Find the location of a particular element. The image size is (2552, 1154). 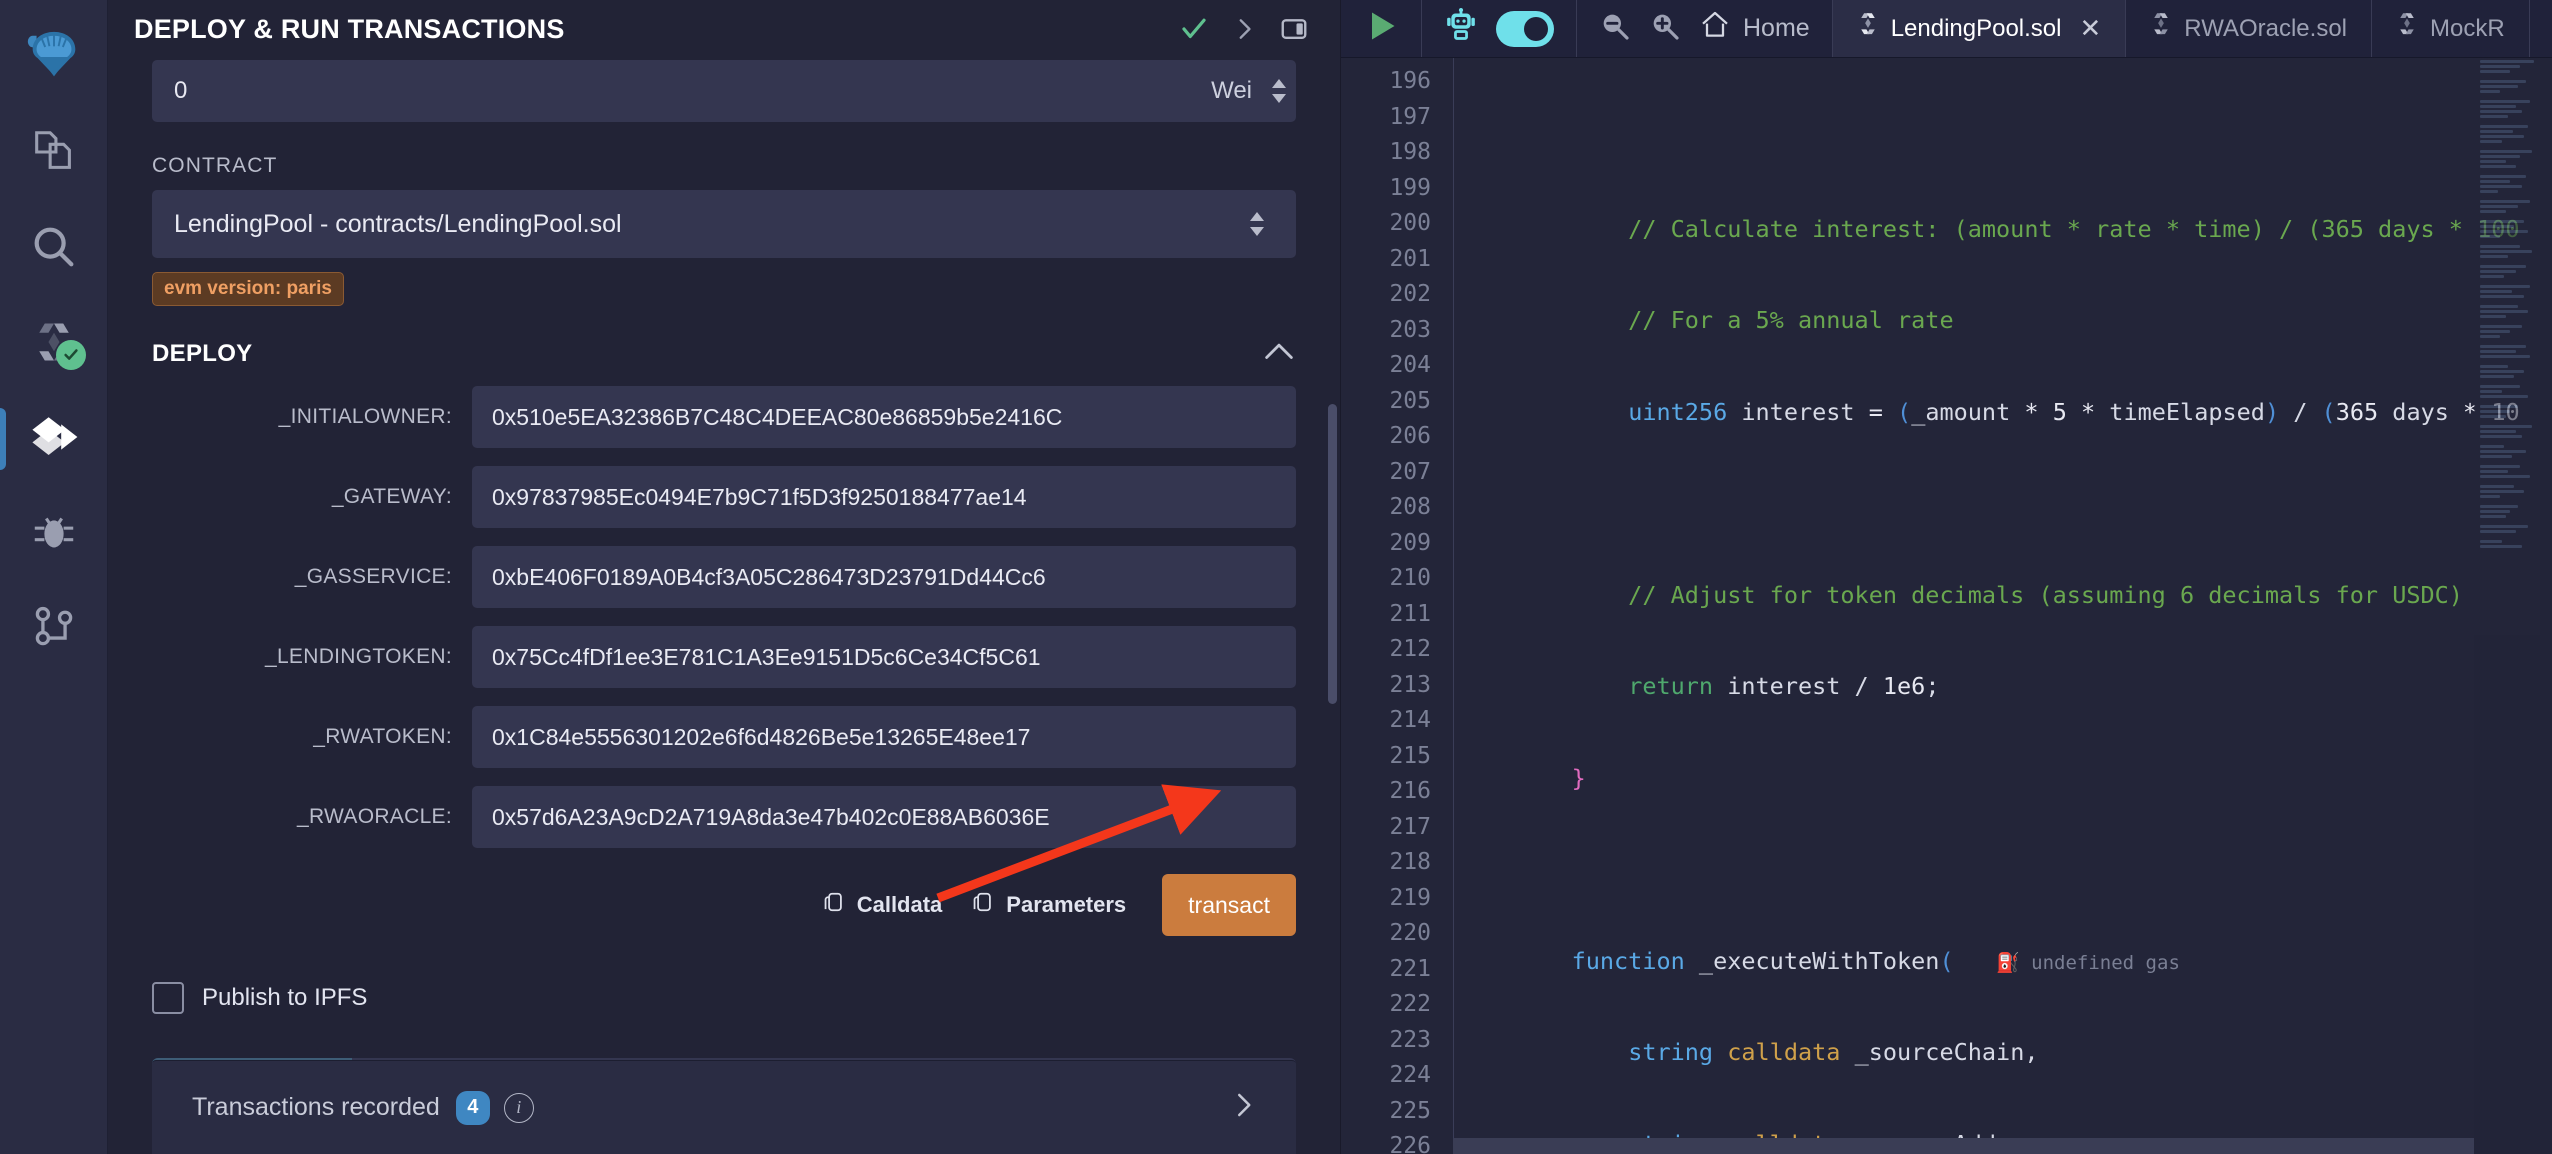

sidebar-item-solidity-compiler is located at coordinates (54, 344).